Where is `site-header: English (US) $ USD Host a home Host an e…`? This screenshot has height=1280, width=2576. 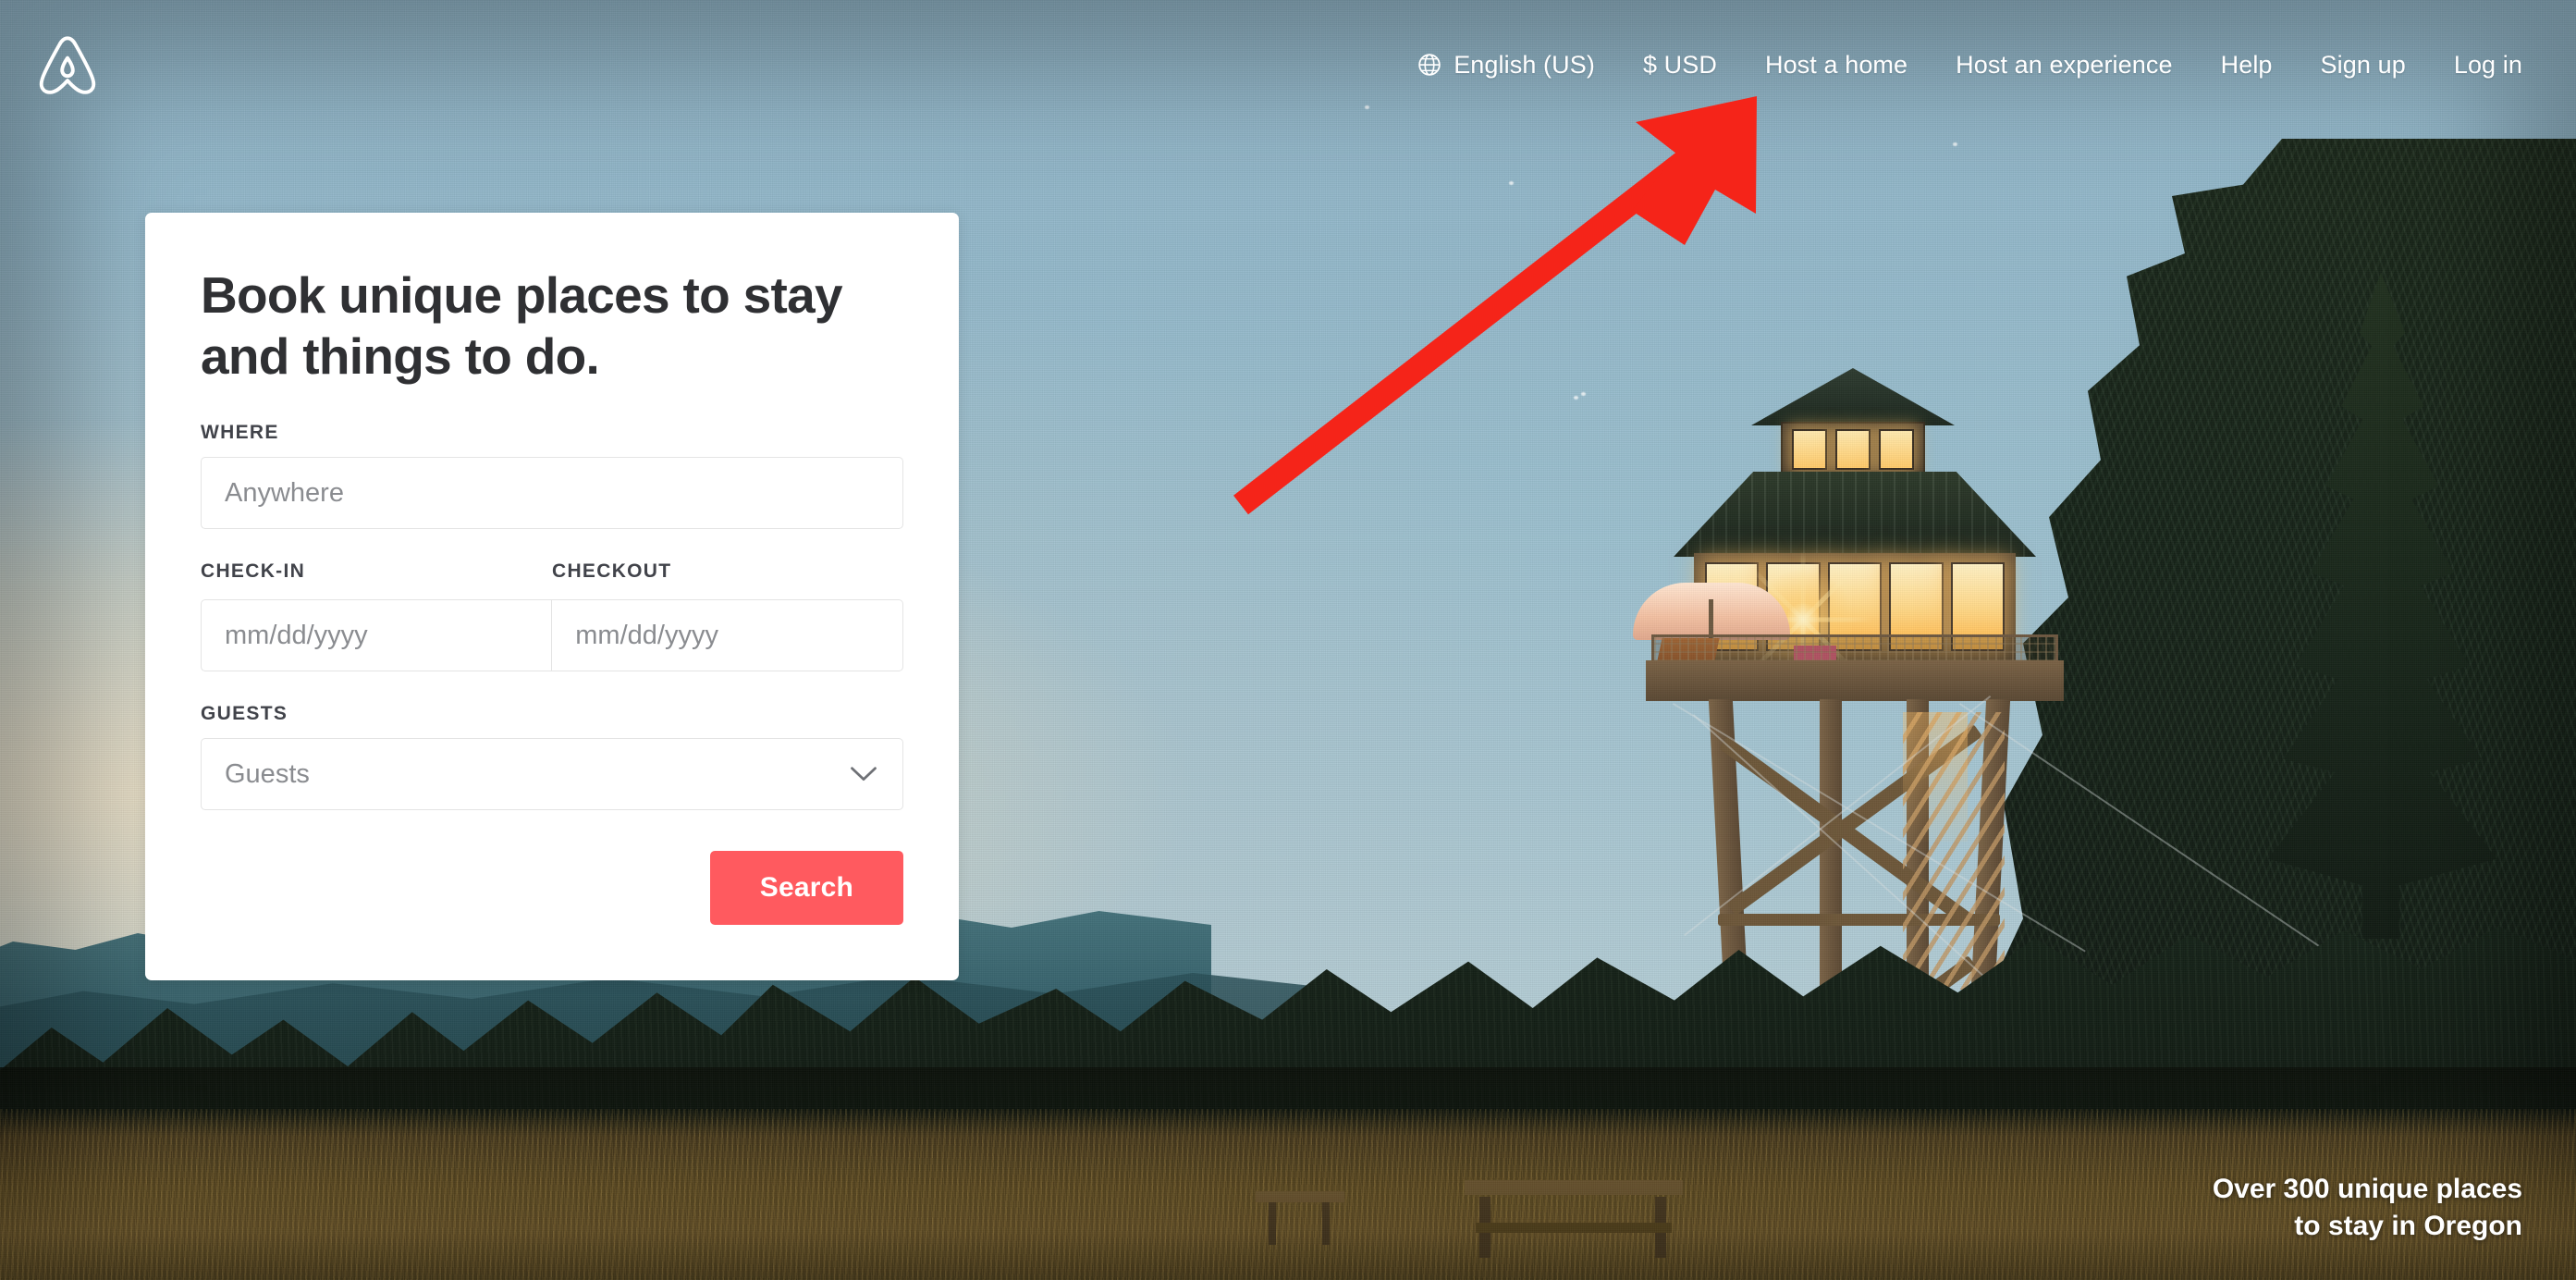 site-header: English (US) $ USD Host a home Host an e… is located at coordinates (1288, 64).